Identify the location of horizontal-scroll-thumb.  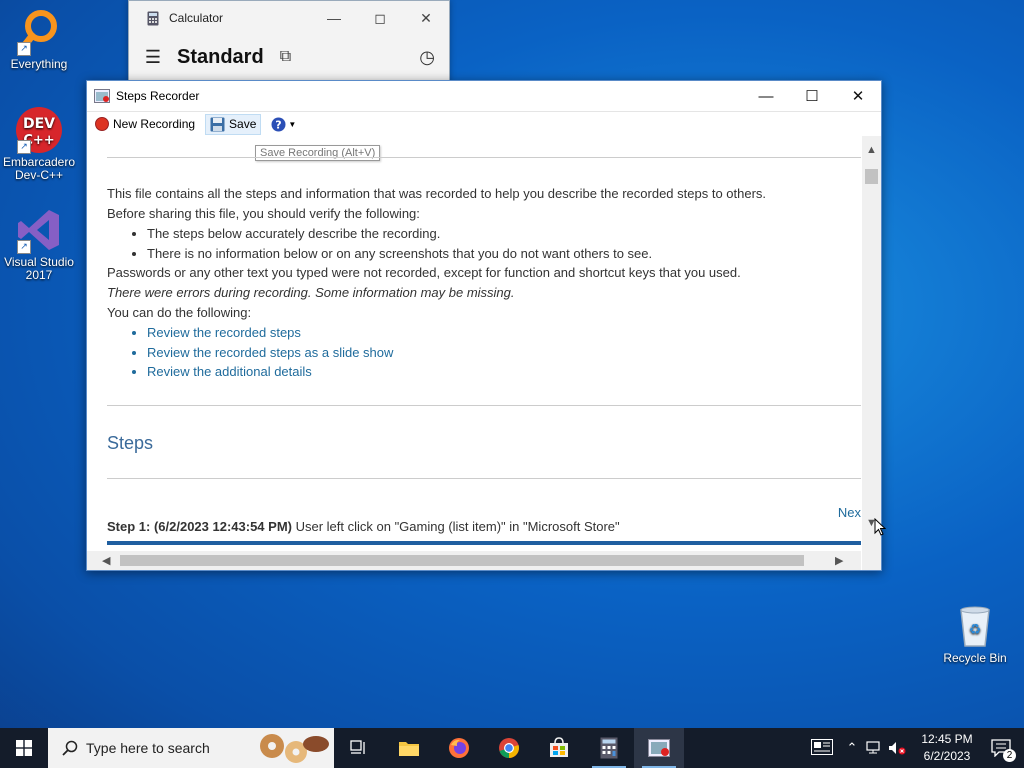
(462, 560).